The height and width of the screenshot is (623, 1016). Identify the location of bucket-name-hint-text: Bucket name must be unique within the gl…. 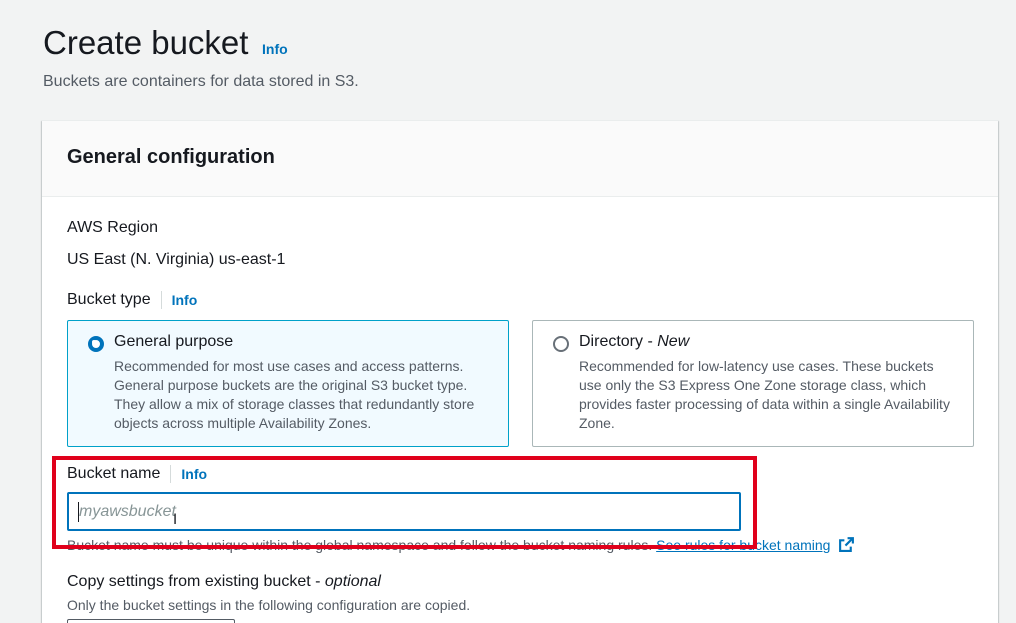
(360, 545).